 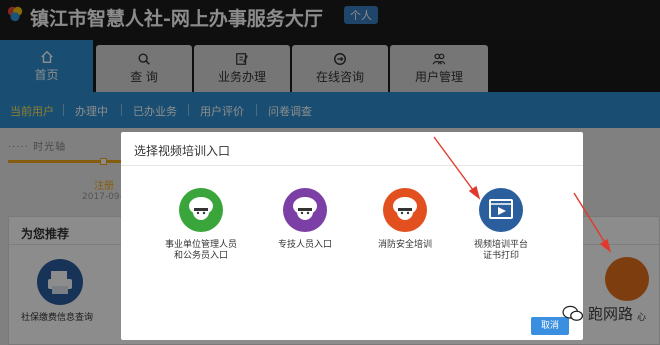 I want to click on annotation-arrows, so click(x=522, y=194).